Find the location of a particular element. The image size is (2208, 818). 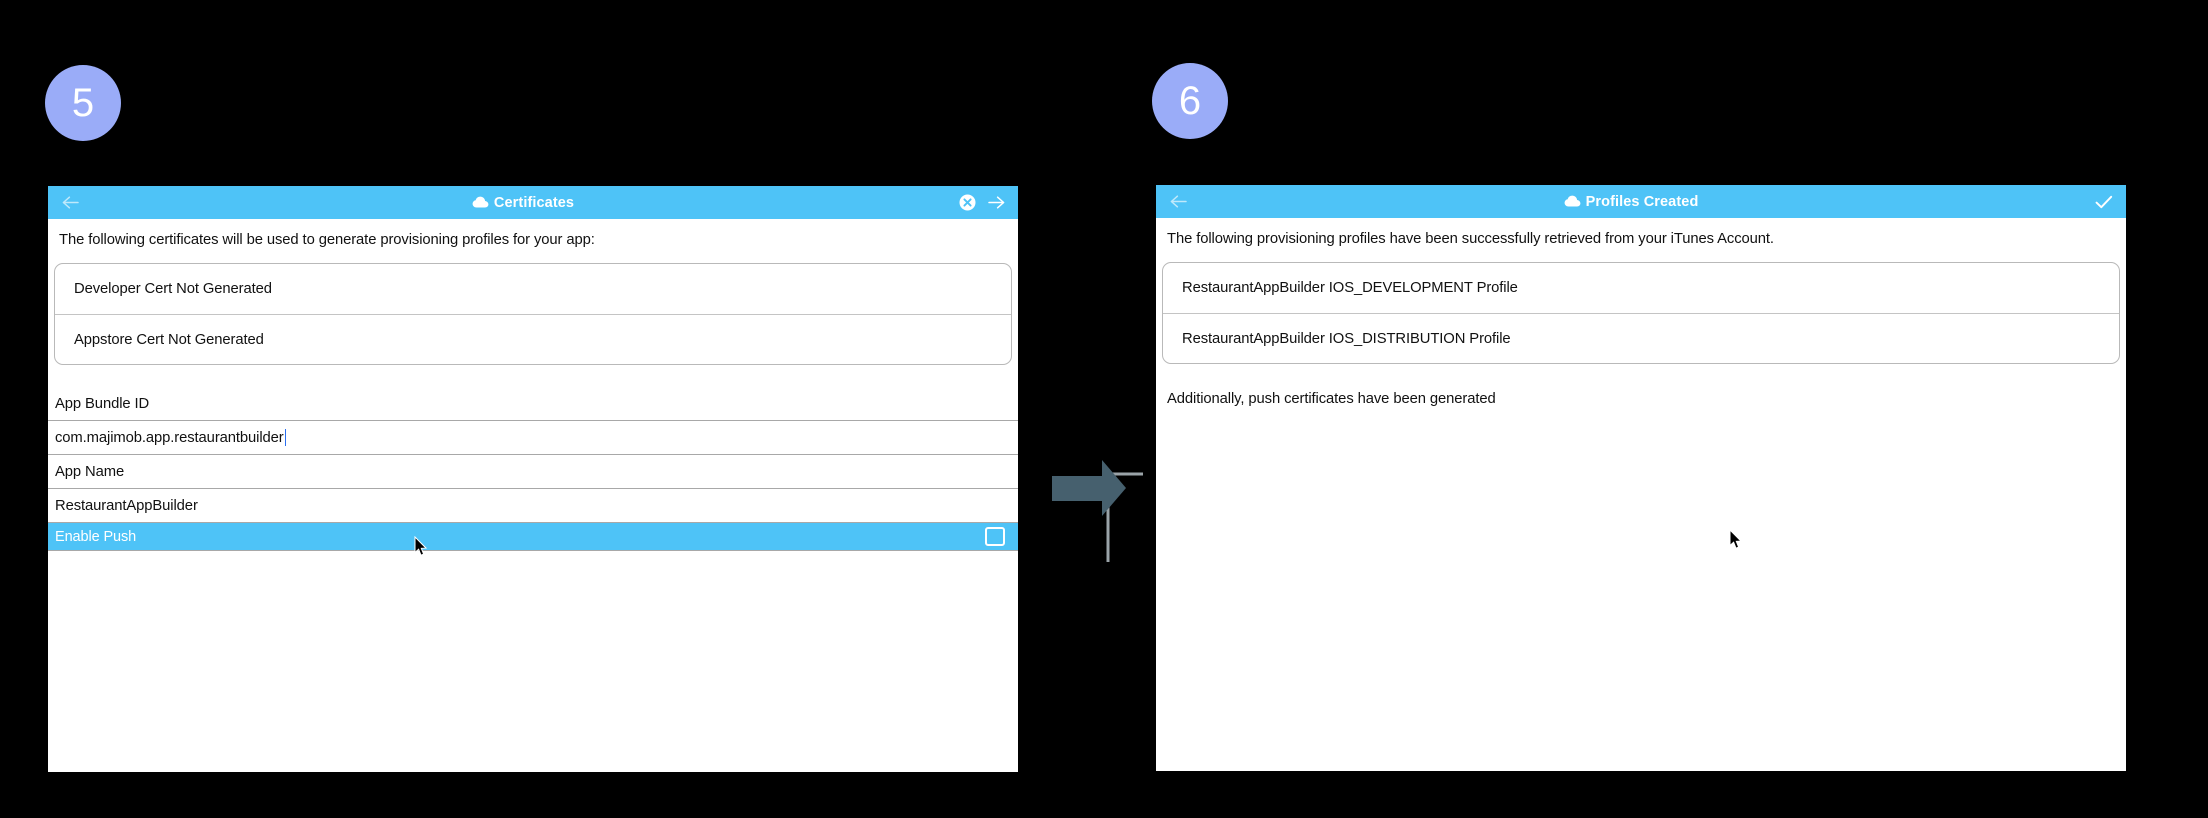

certificates-title: Certificates is located at coordinates (534, 202).